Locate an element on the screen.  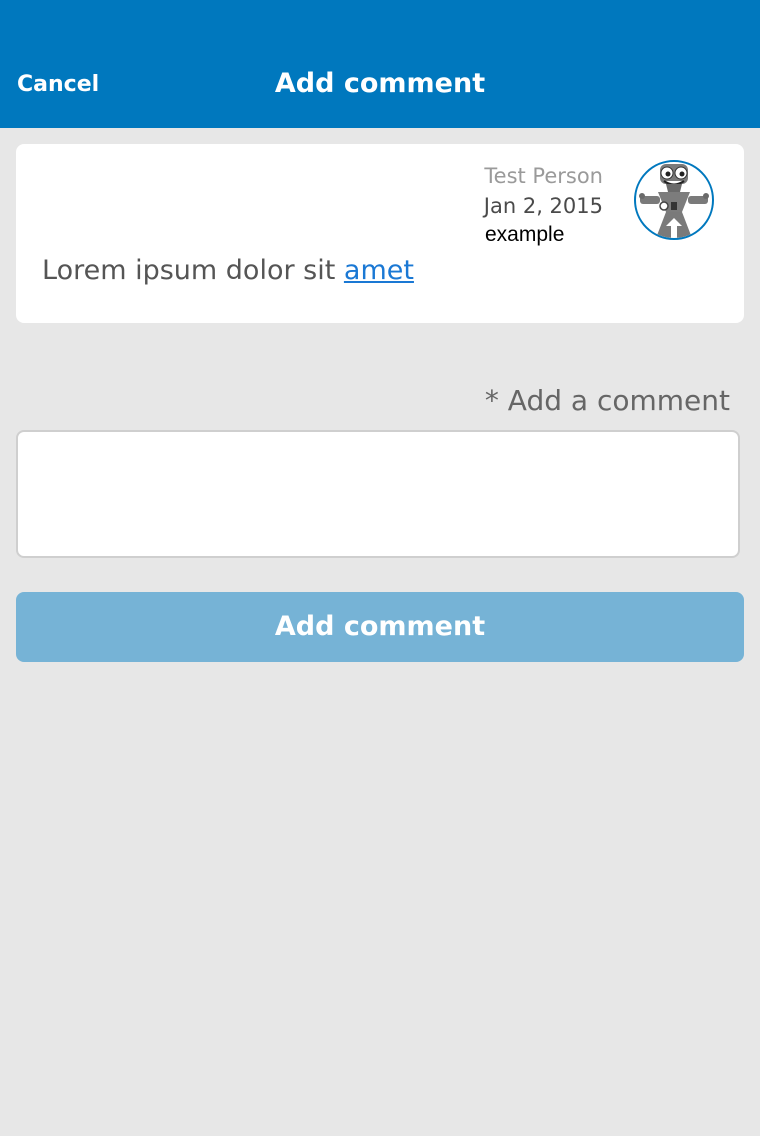
comment-author: Test Person is located at coordinates (543, 176).